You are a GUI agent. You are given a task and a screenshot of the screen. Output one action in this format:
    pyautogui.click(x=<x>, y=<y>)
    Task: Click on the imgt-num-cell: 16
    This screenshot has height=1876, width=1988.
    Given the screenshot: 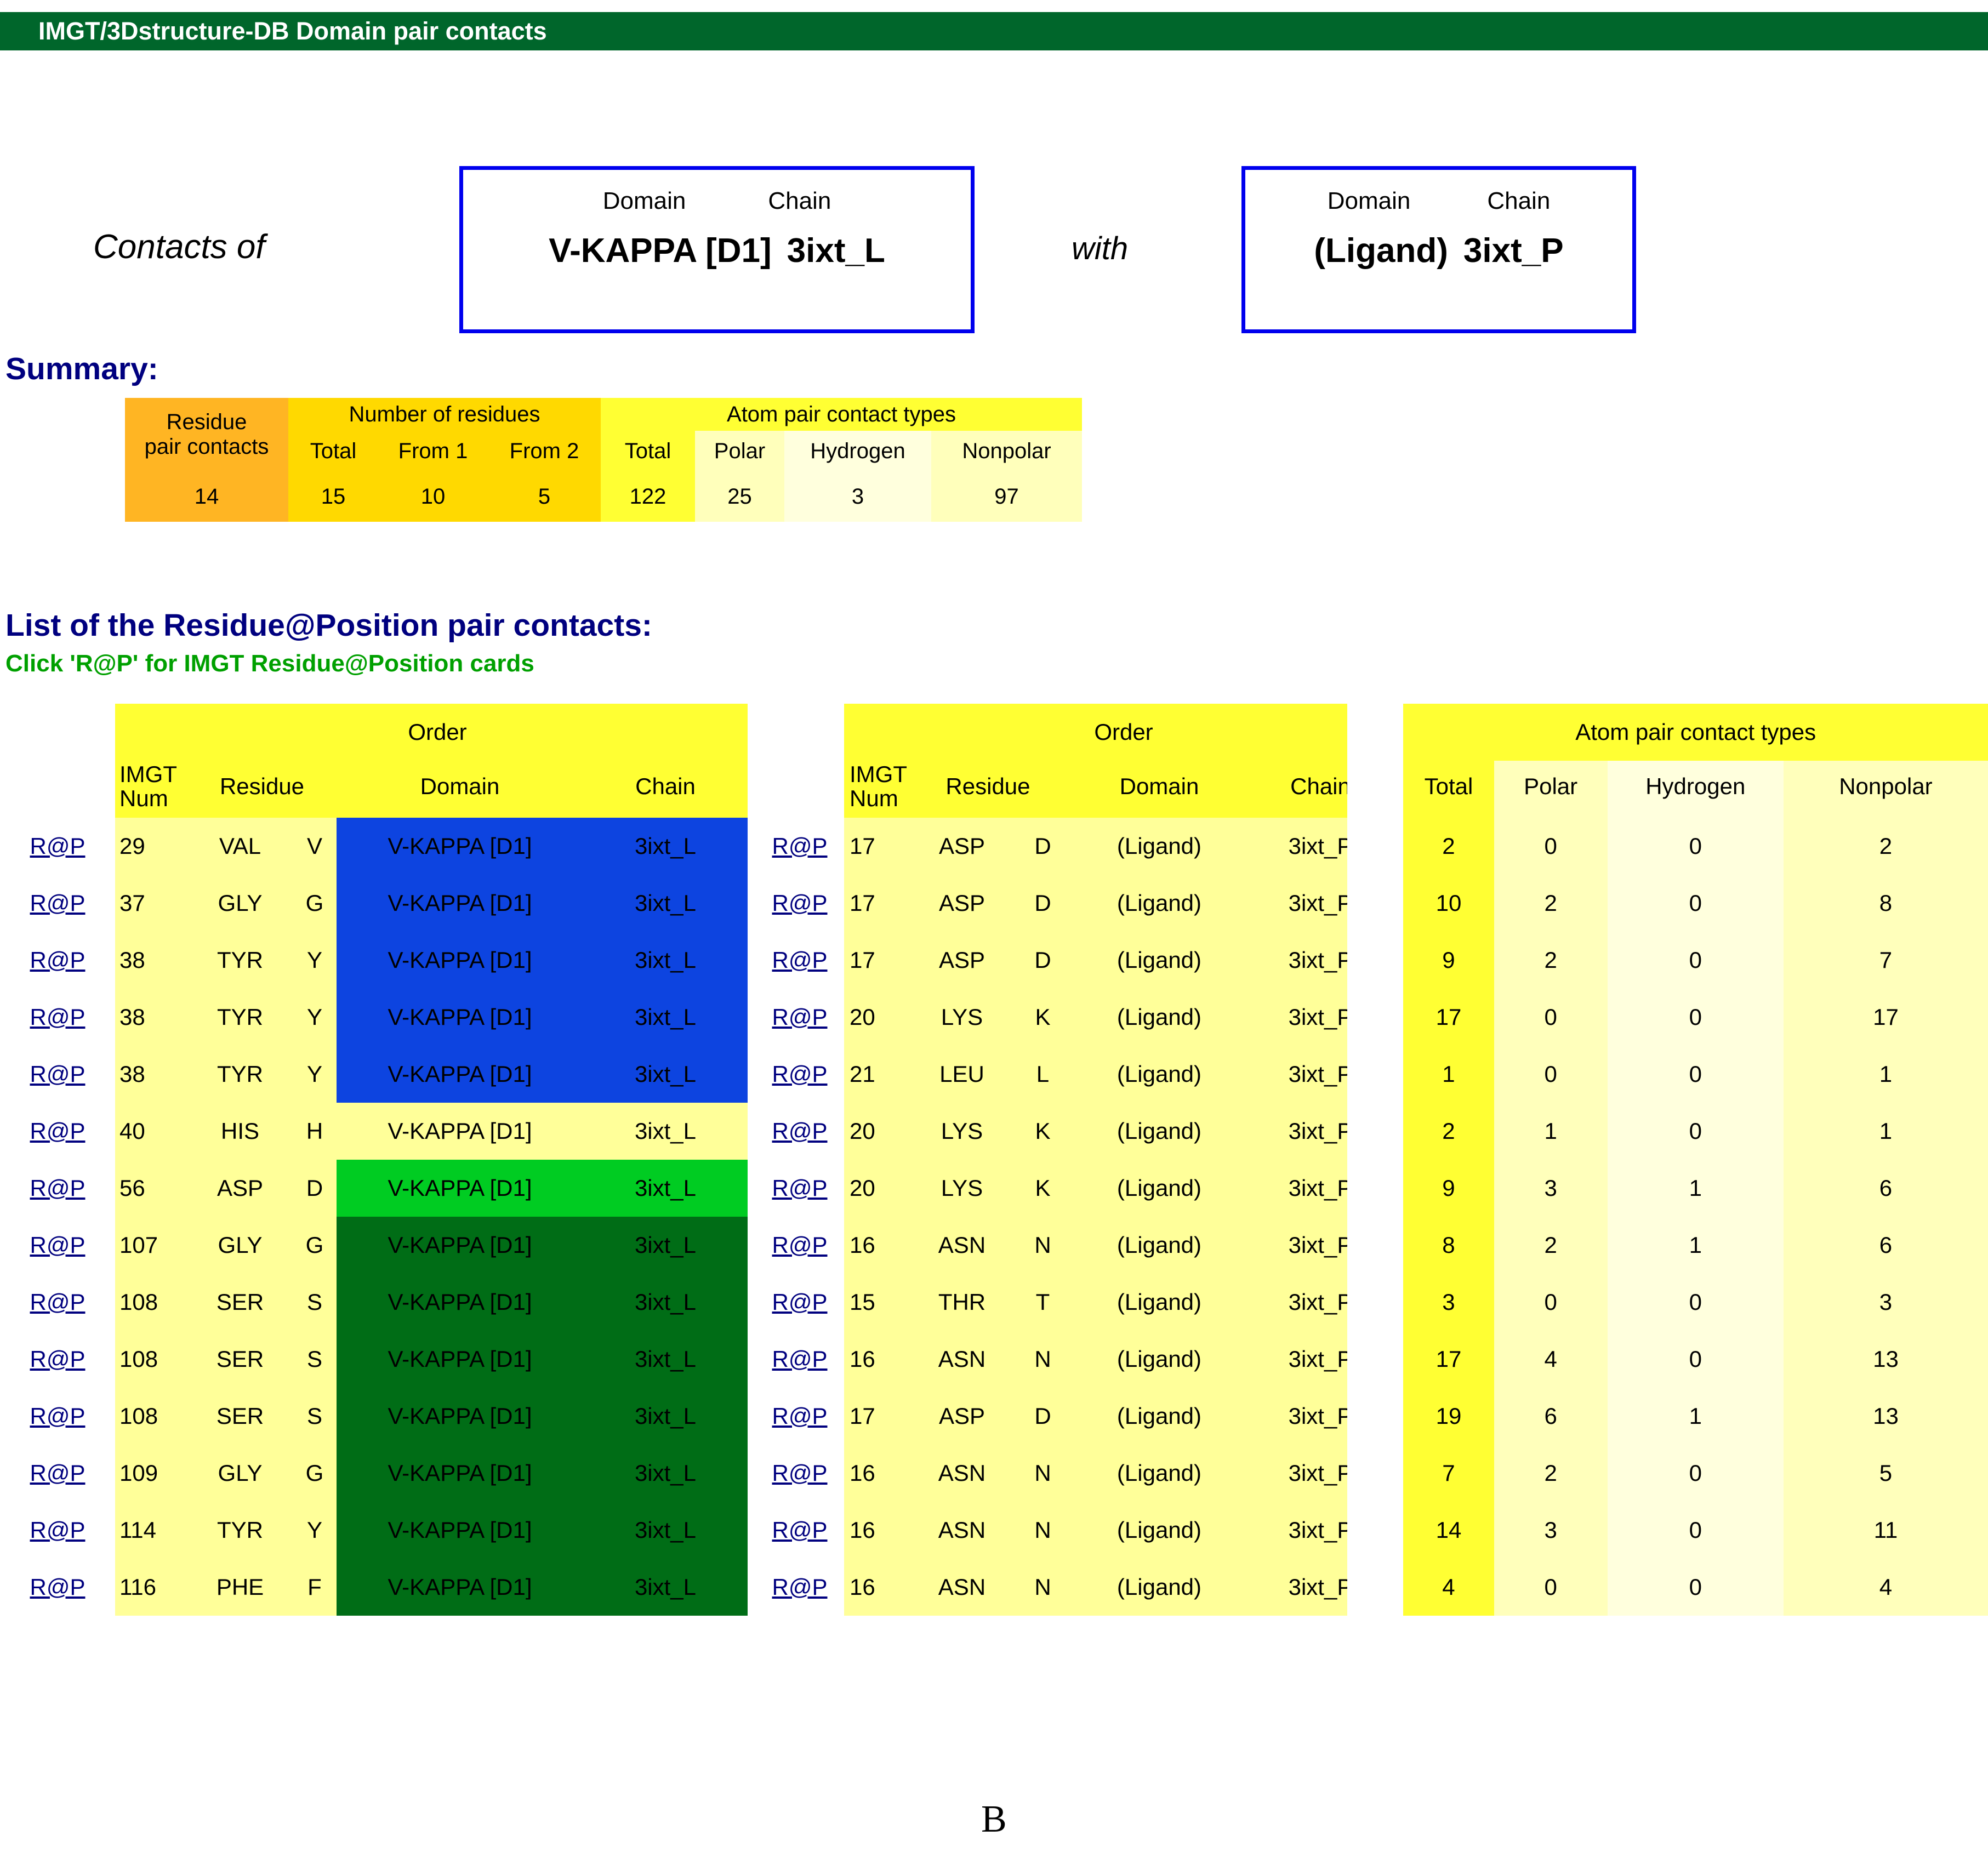 What is the action you would take?
    pyautogui.click(x=875, y=1531)
    